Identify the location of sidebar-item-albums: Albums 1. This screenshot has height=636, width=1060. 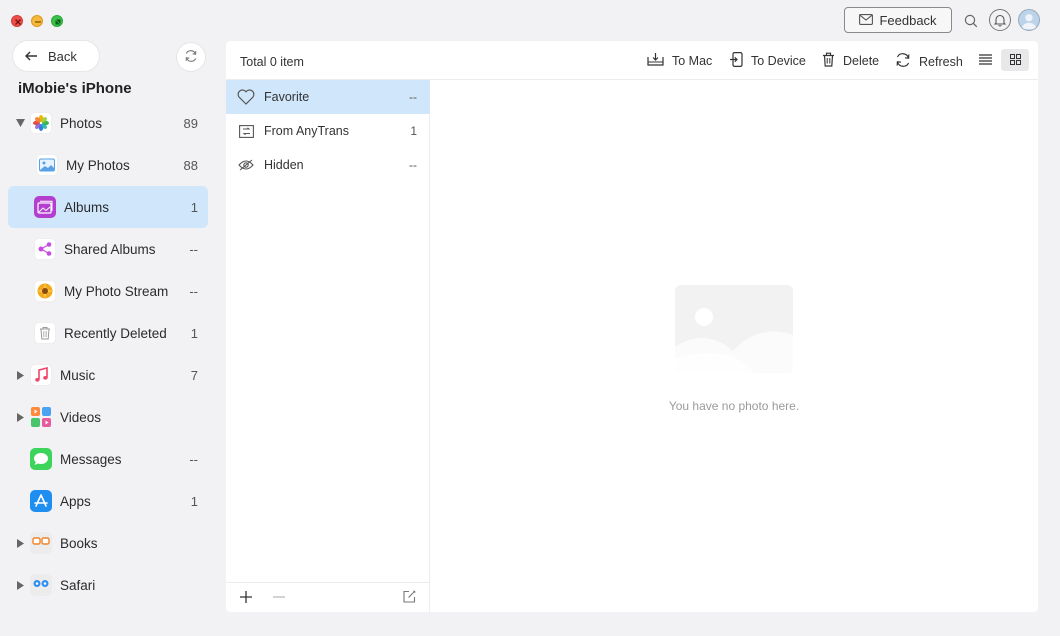
(108, 207).